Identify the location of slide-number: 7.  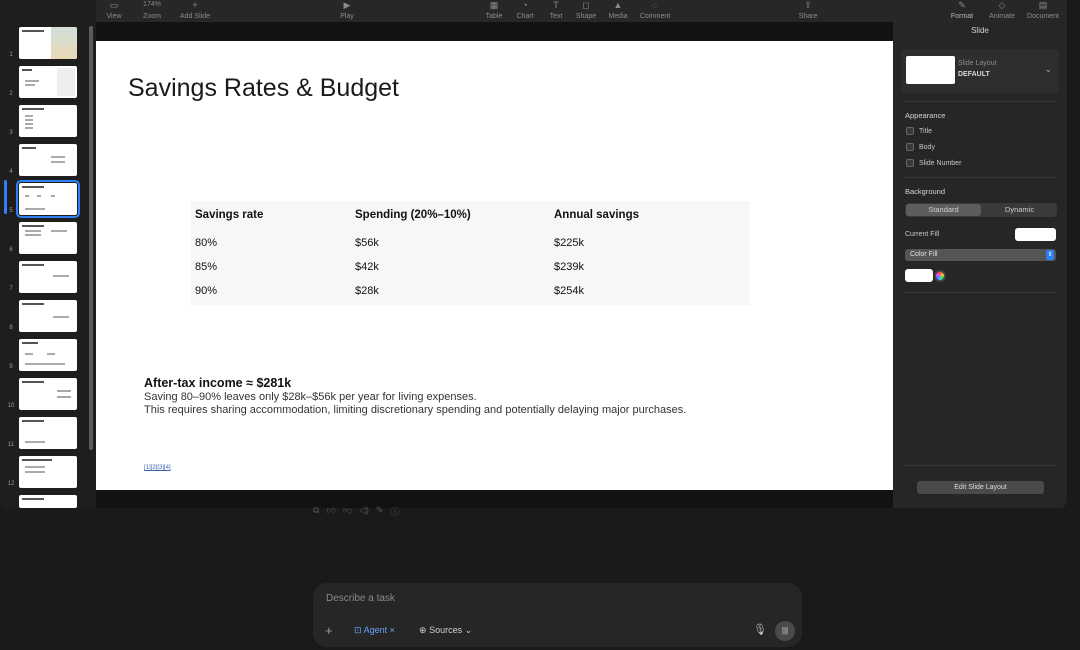
(11, 289).